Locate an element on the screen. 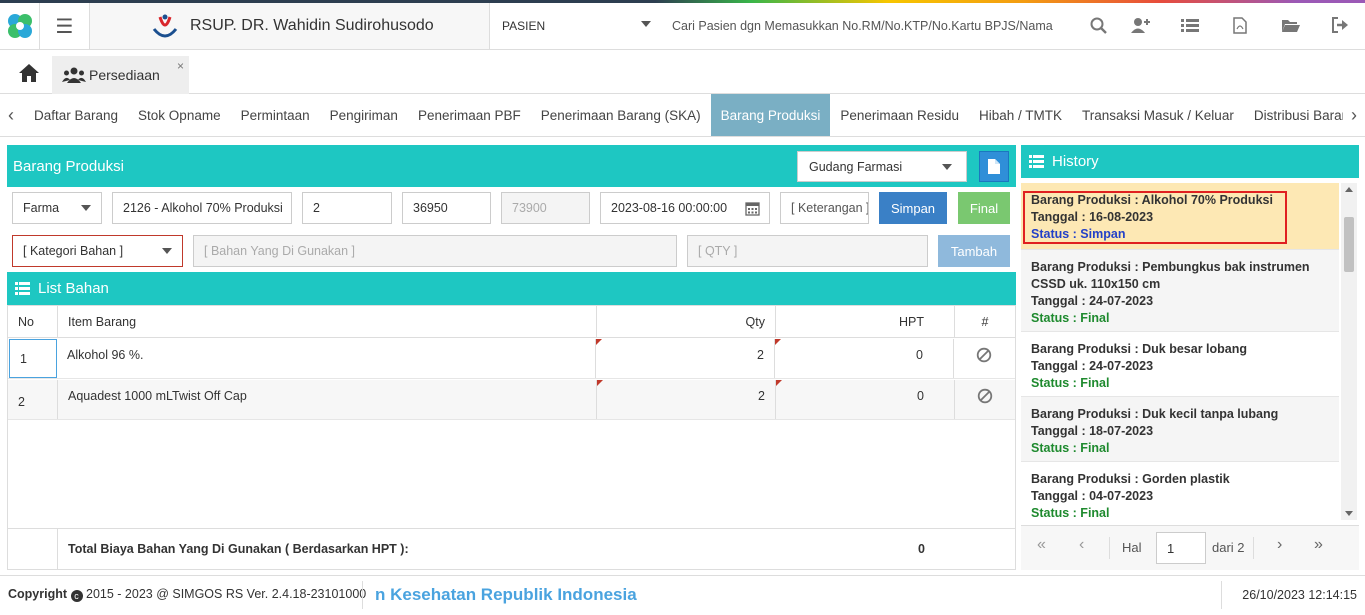 The height and width of the screenshot is (615, 1365). patient-selector-label: PASIEN is located at coordinates (524, 26).